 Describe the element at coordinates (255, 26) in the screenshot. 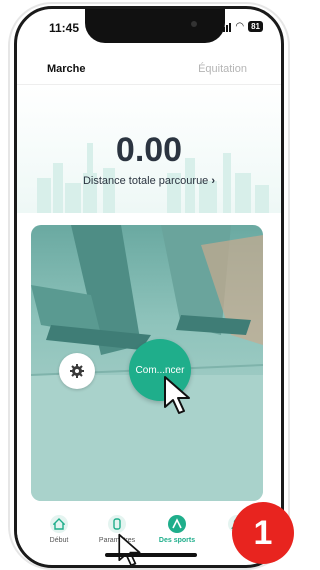

I see `battery-icon: 81` at that location.